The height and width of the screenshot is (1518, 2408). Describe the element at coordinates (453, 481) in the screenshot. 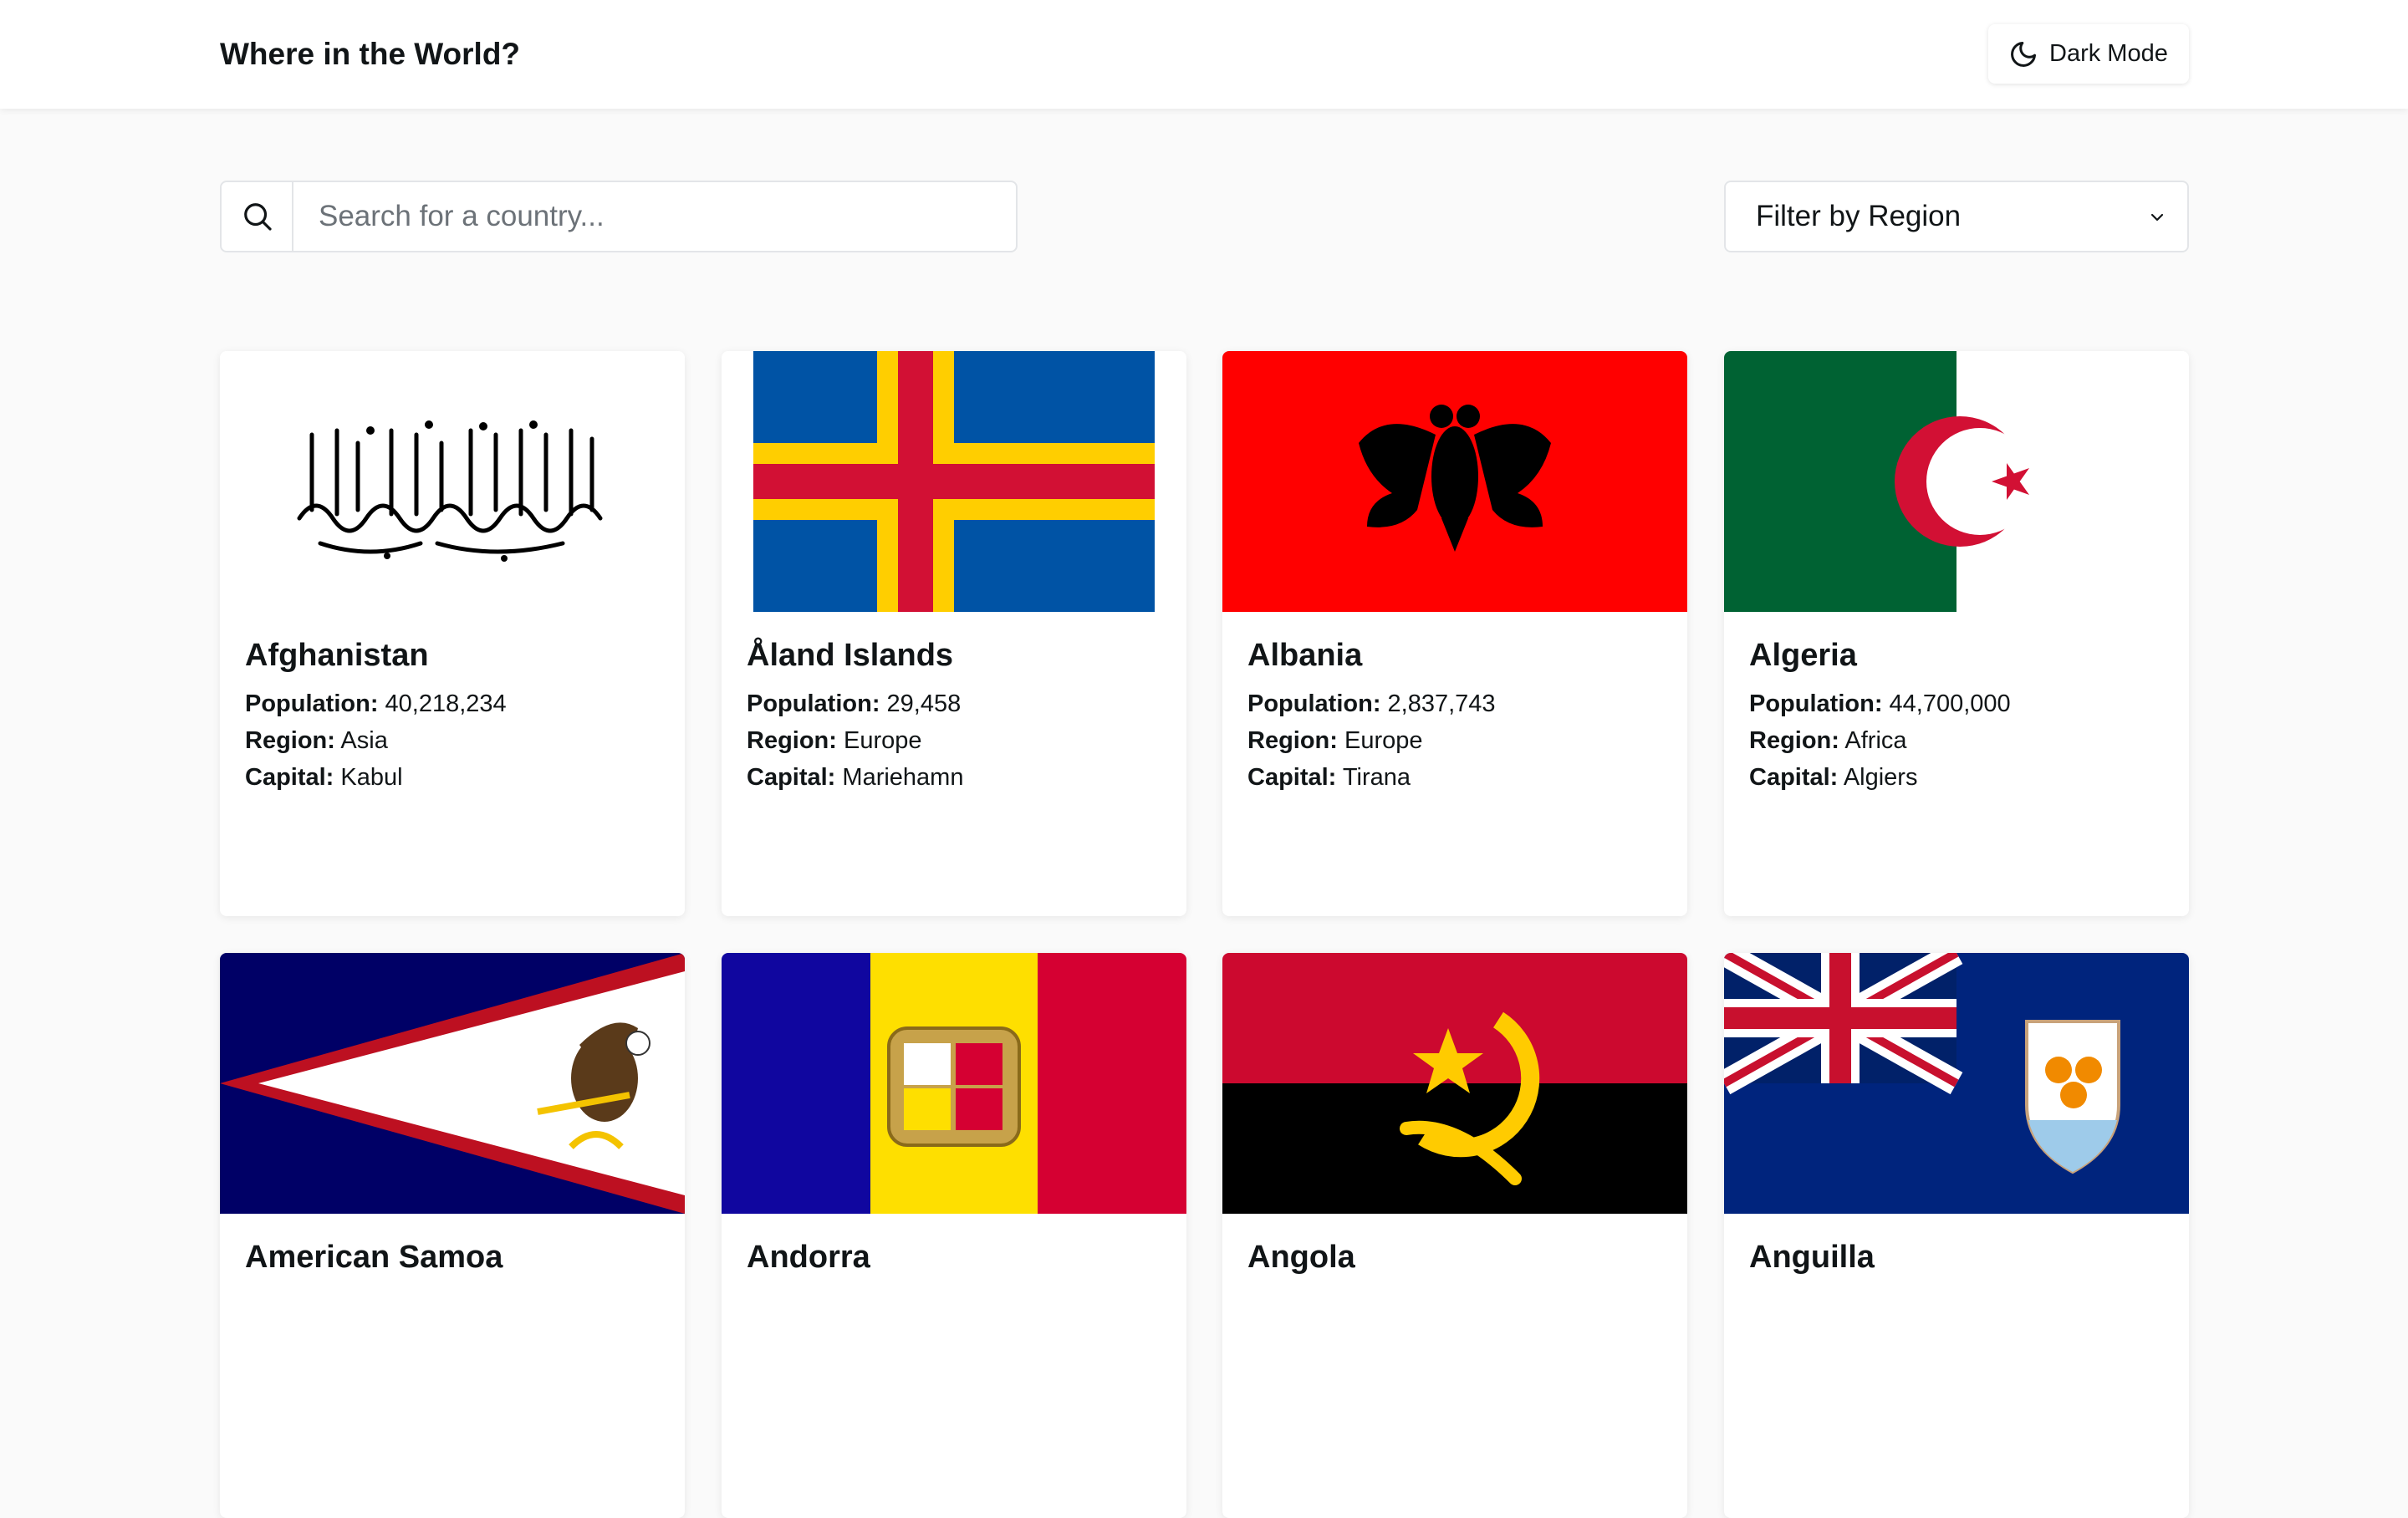

I see `afghanistan-flag-icon` at that location.